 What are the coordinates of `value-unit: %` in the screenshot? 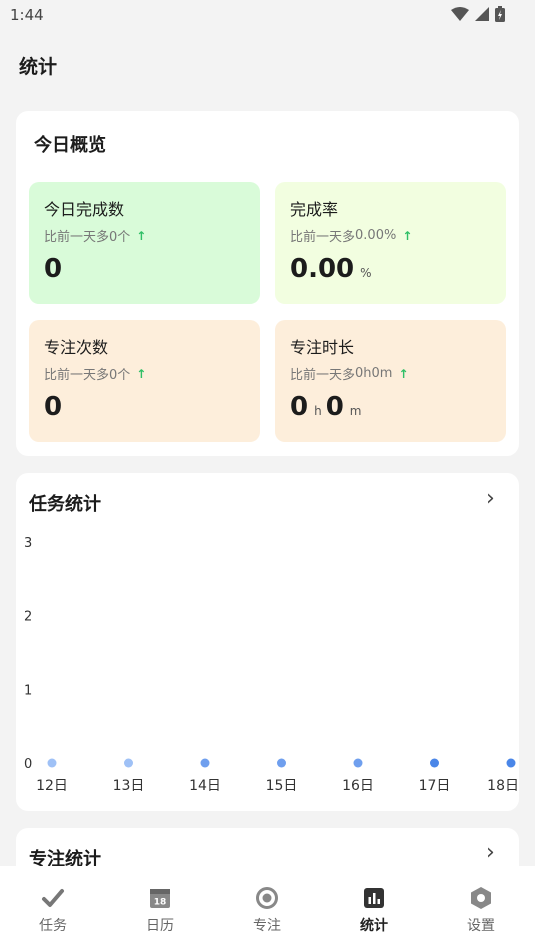 It's located at (366, 273).